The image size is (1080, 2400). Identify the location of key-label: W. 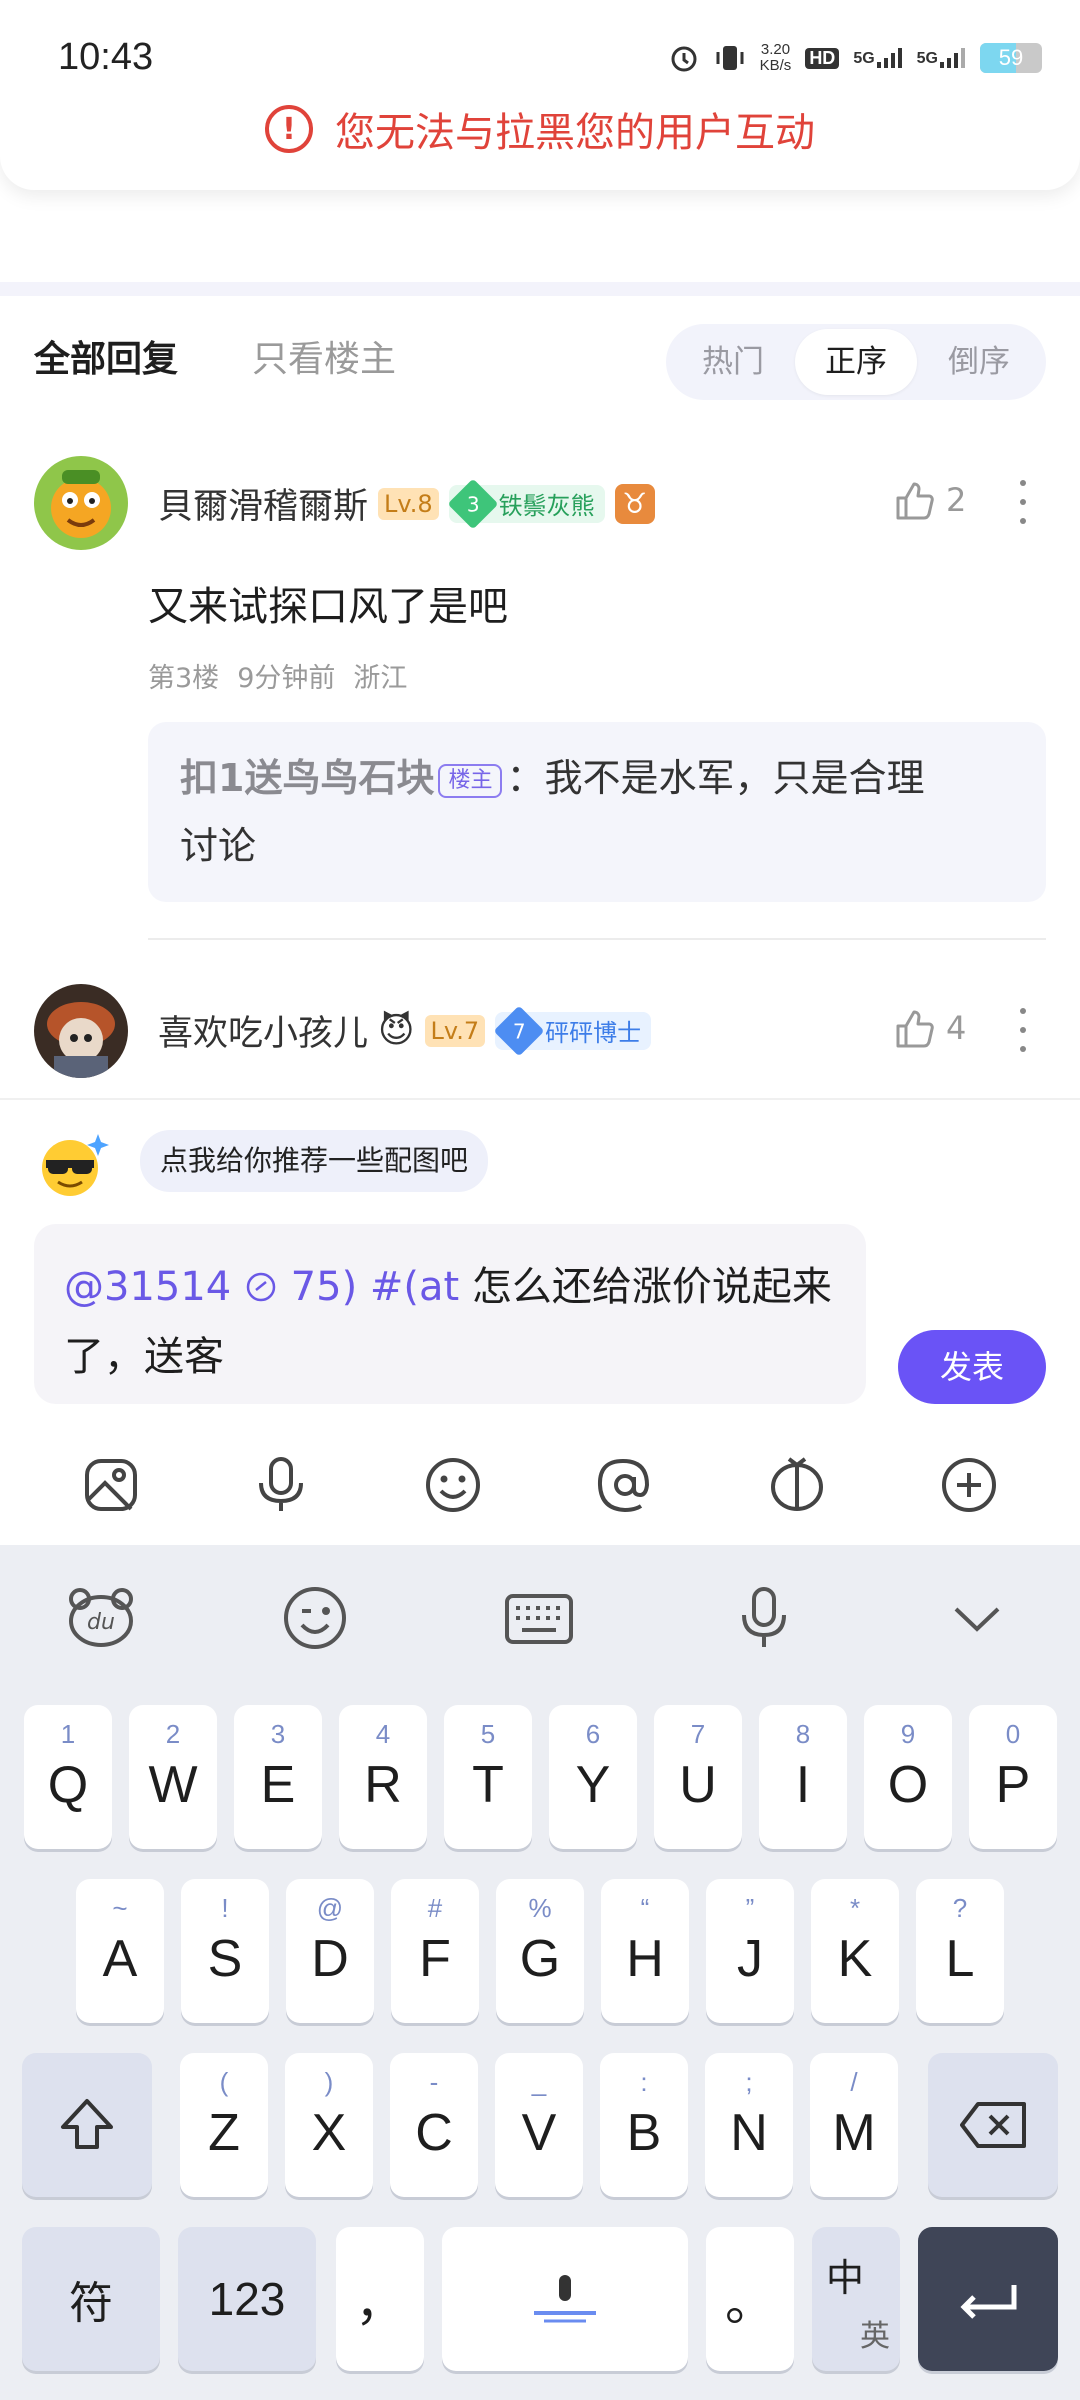
(173, 1785).